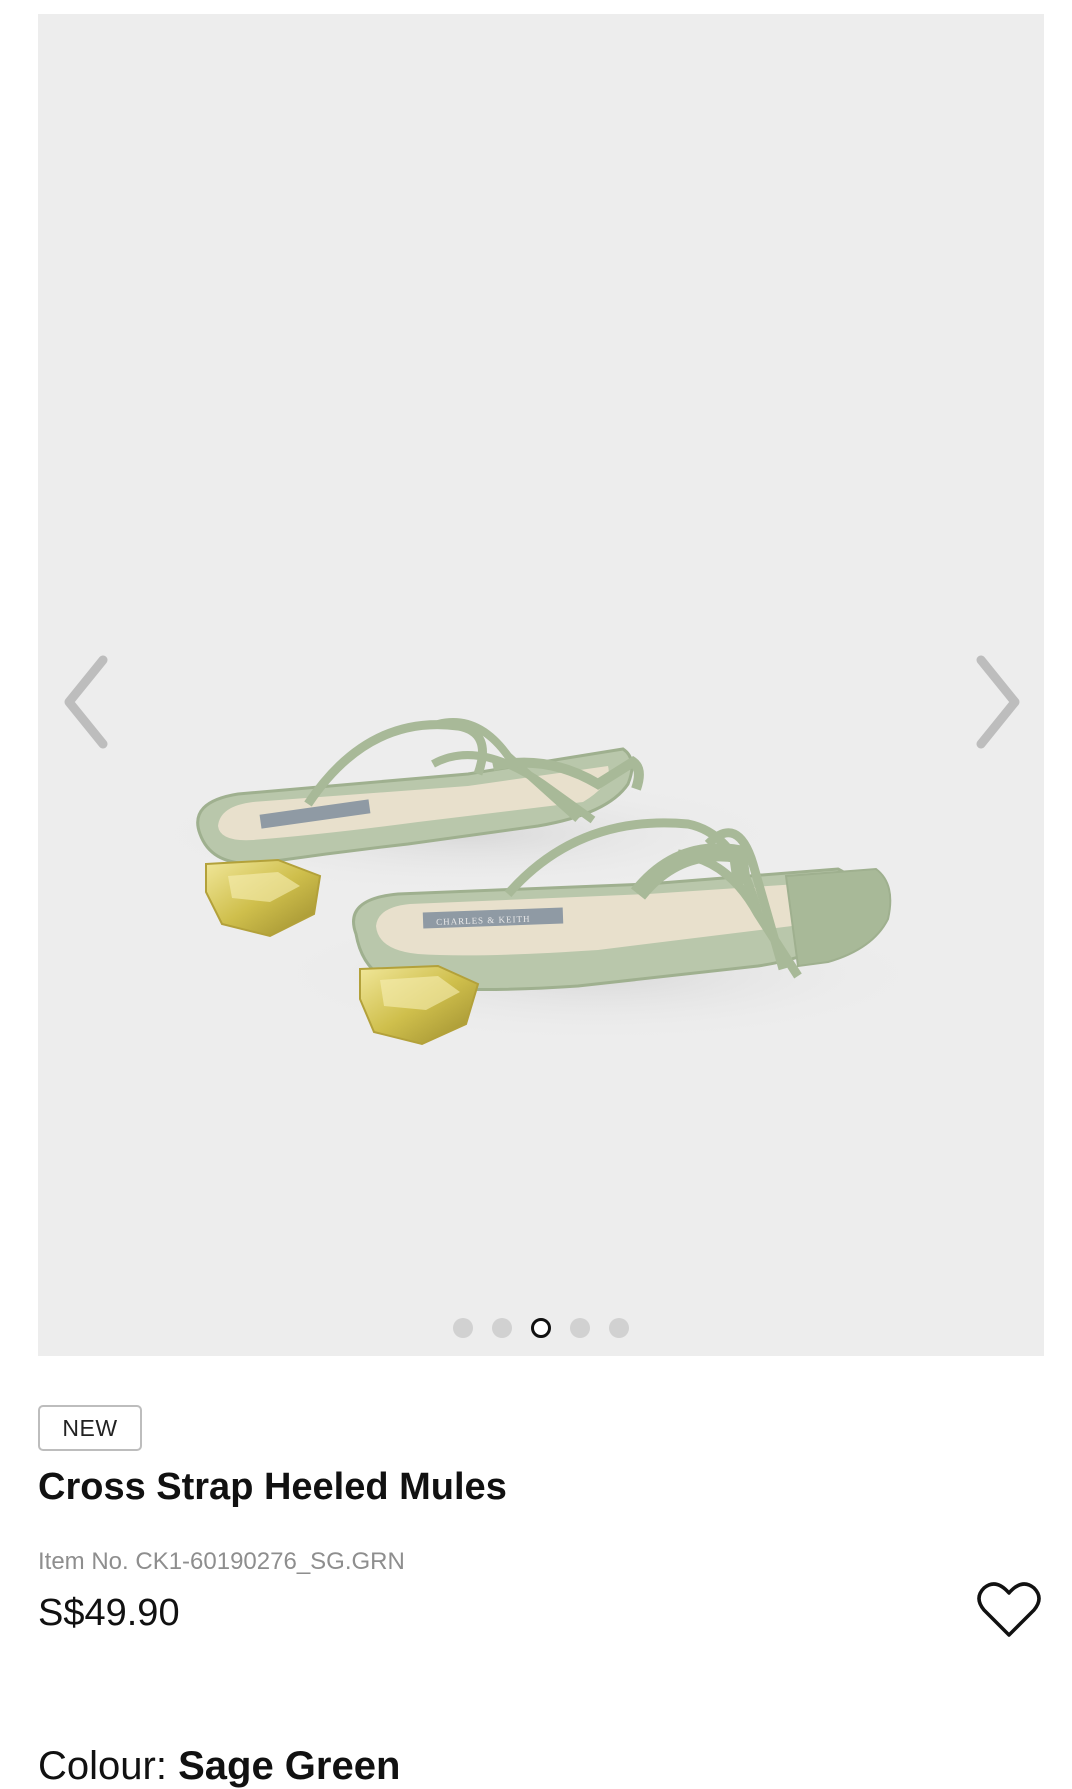 This screenshot has width=1072, height=1789. I want to click on gallery-dot-active, so click(541, 1328).